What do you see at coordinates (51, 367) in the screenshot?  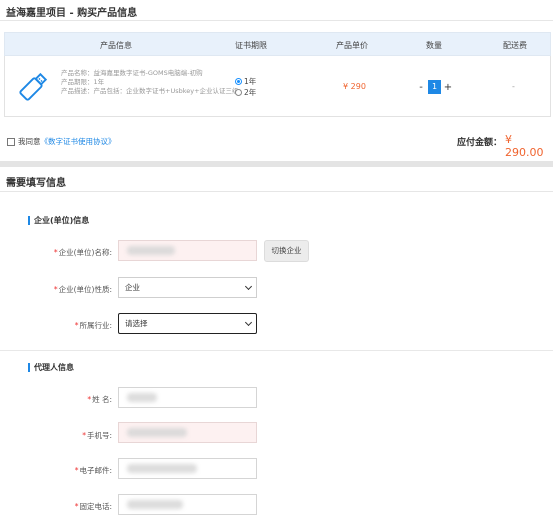 I see `agent-info-title: 代理人信息` at bounding box center [51, 367].